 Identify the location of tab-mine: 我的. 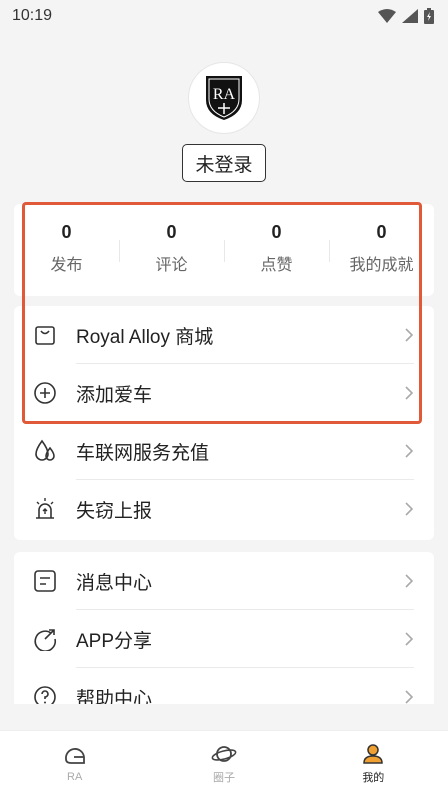
(373, 763).